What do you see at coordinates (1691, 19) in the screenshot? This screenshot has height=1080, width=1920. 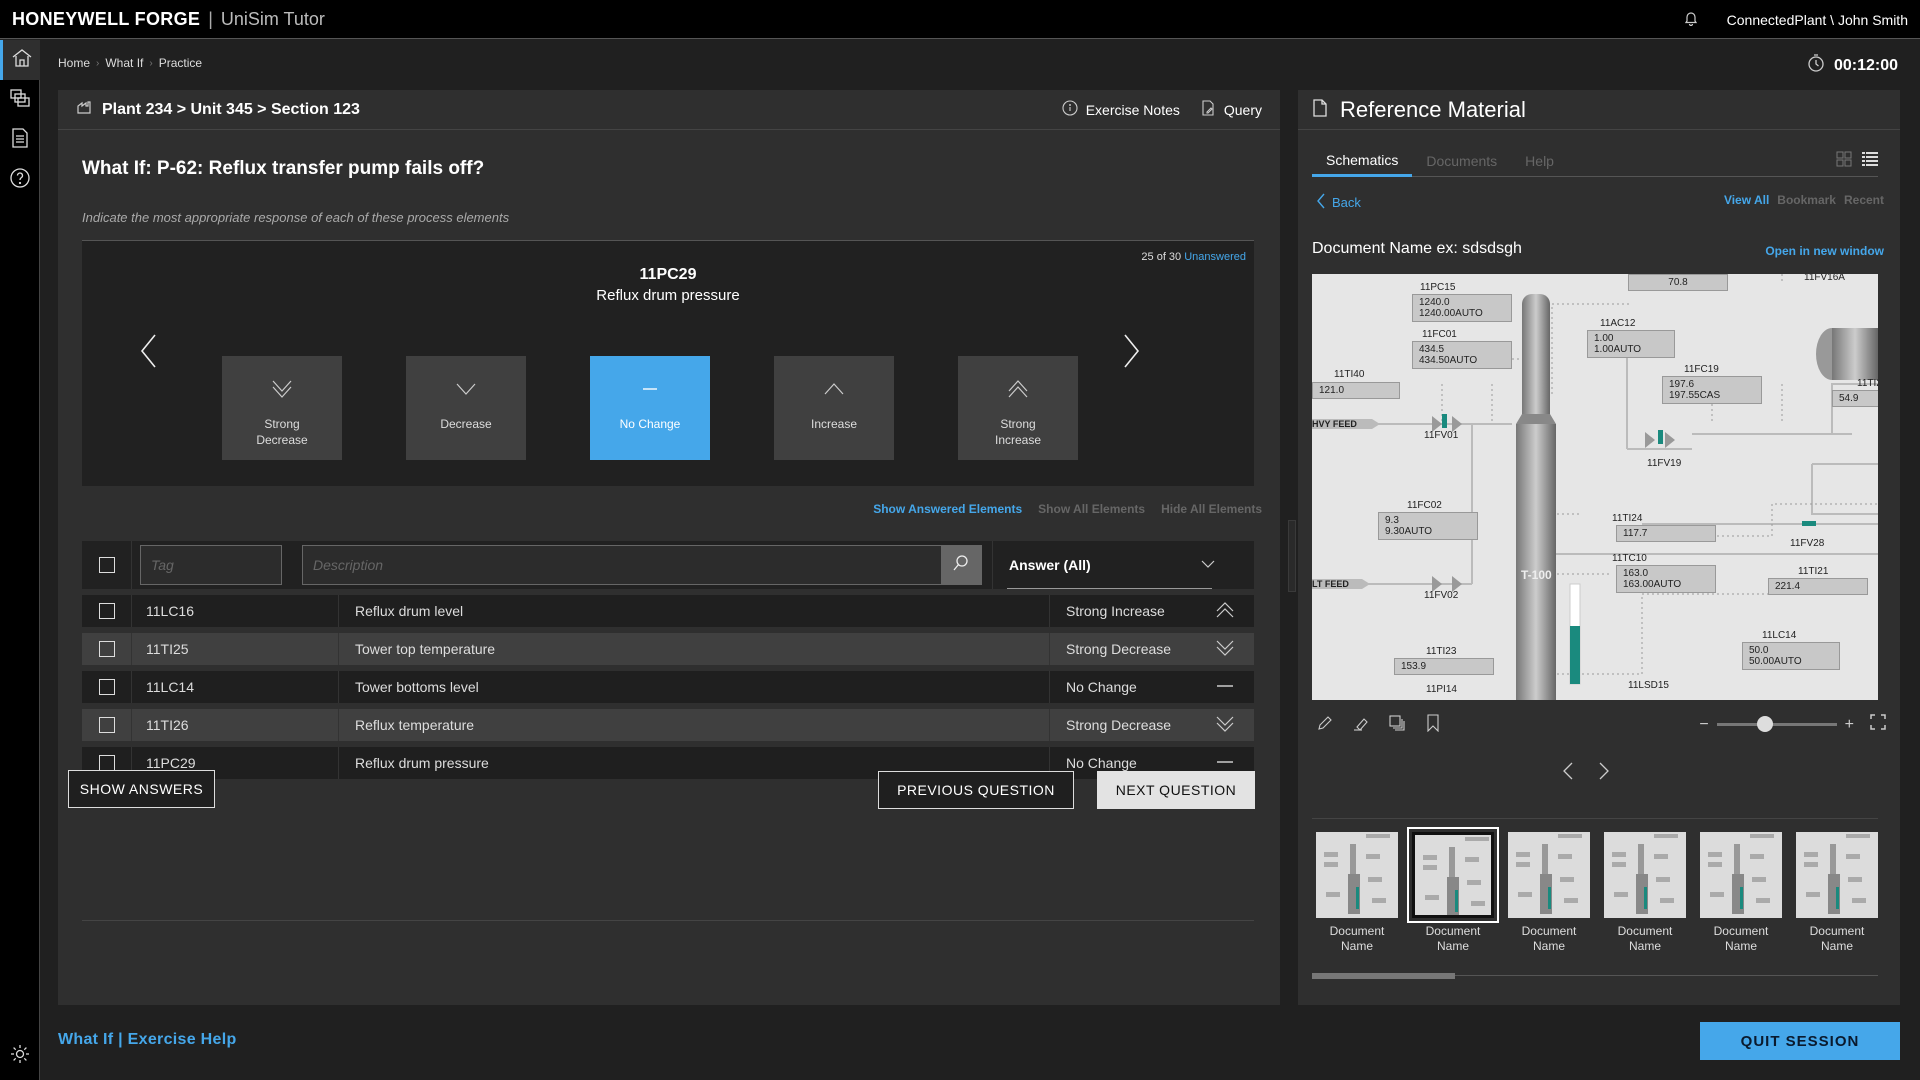 I see `bell-icon` at bounding box center [1691, 19].